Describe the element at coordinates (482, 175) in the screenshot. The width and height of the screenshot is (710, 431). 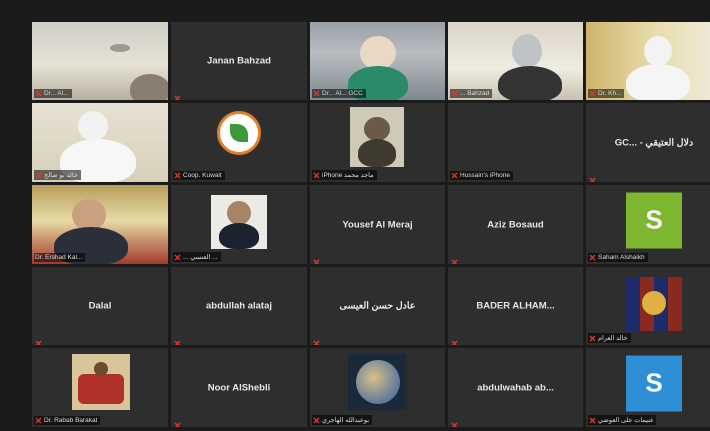
I see `participant-name-label: Hussain's iPhone` at that location.